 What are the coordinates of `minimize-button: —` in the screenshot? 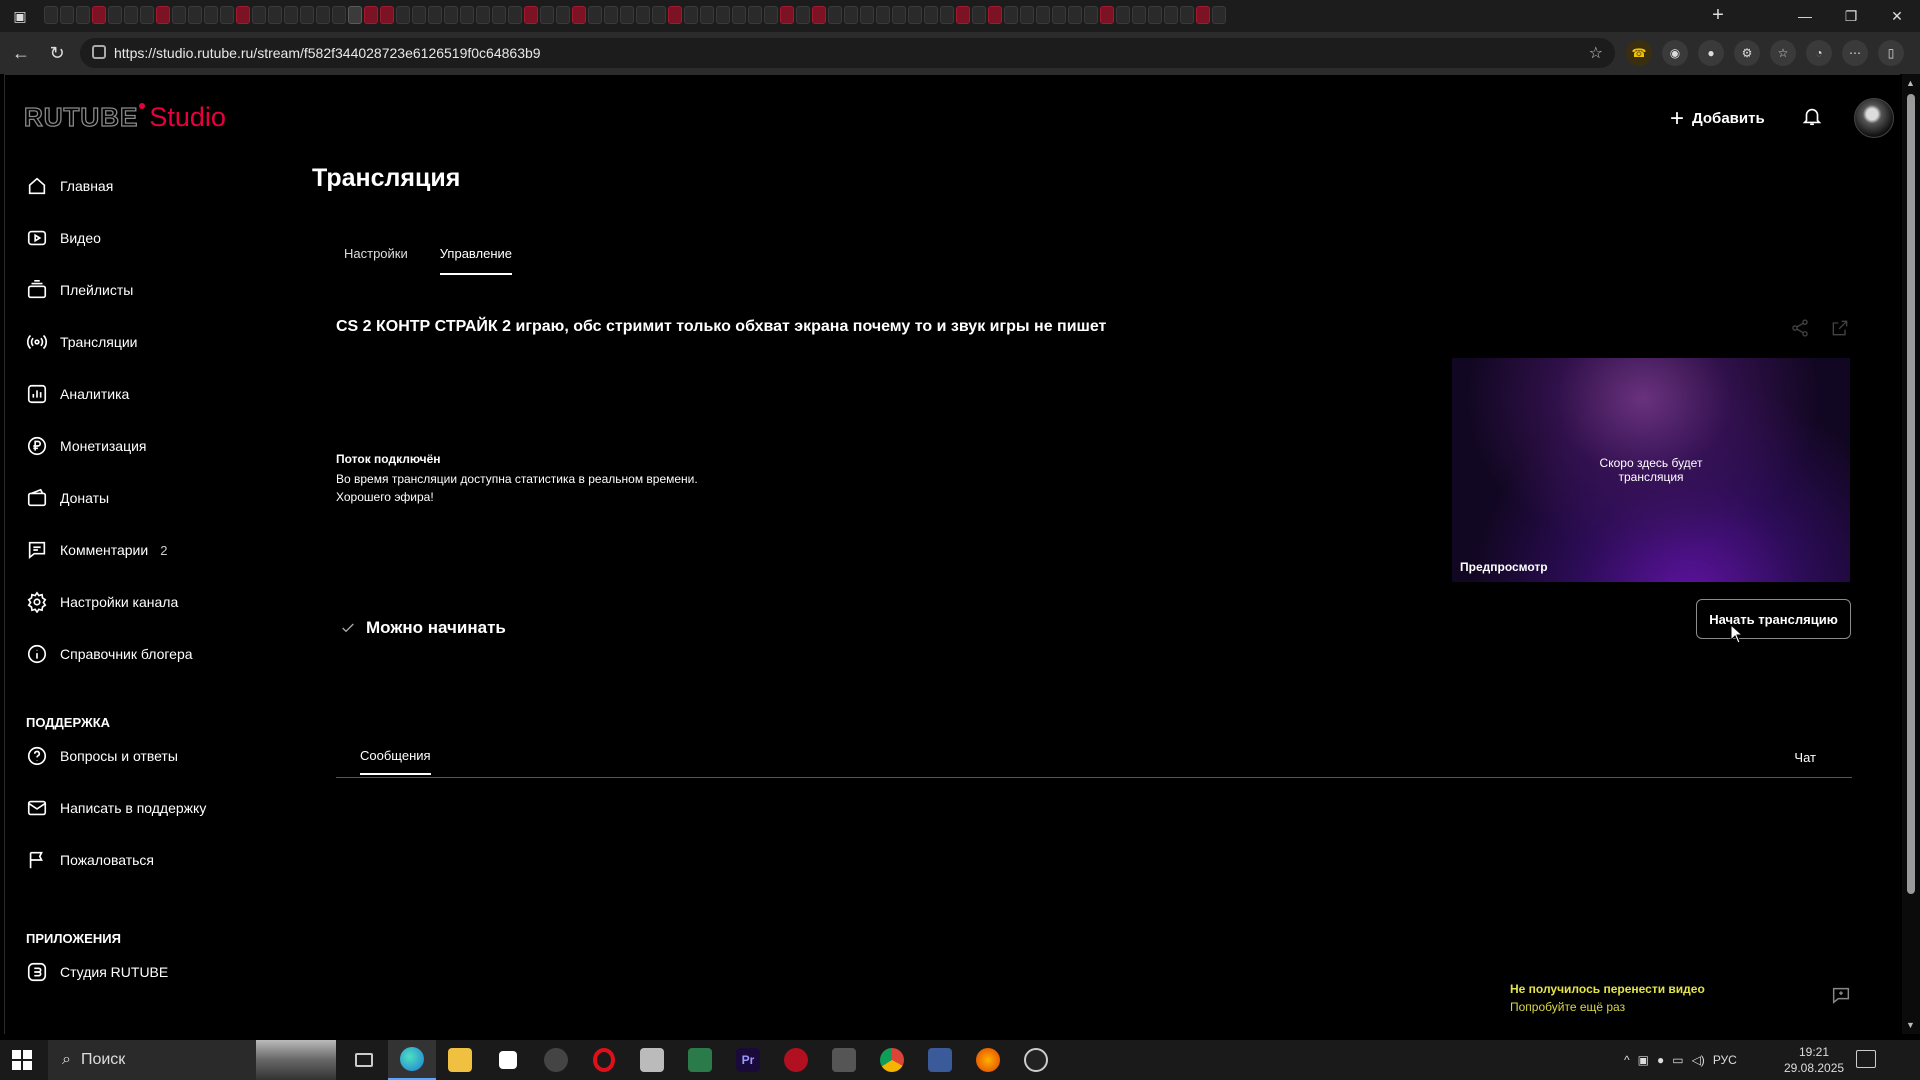 It's located at (1805, 16).